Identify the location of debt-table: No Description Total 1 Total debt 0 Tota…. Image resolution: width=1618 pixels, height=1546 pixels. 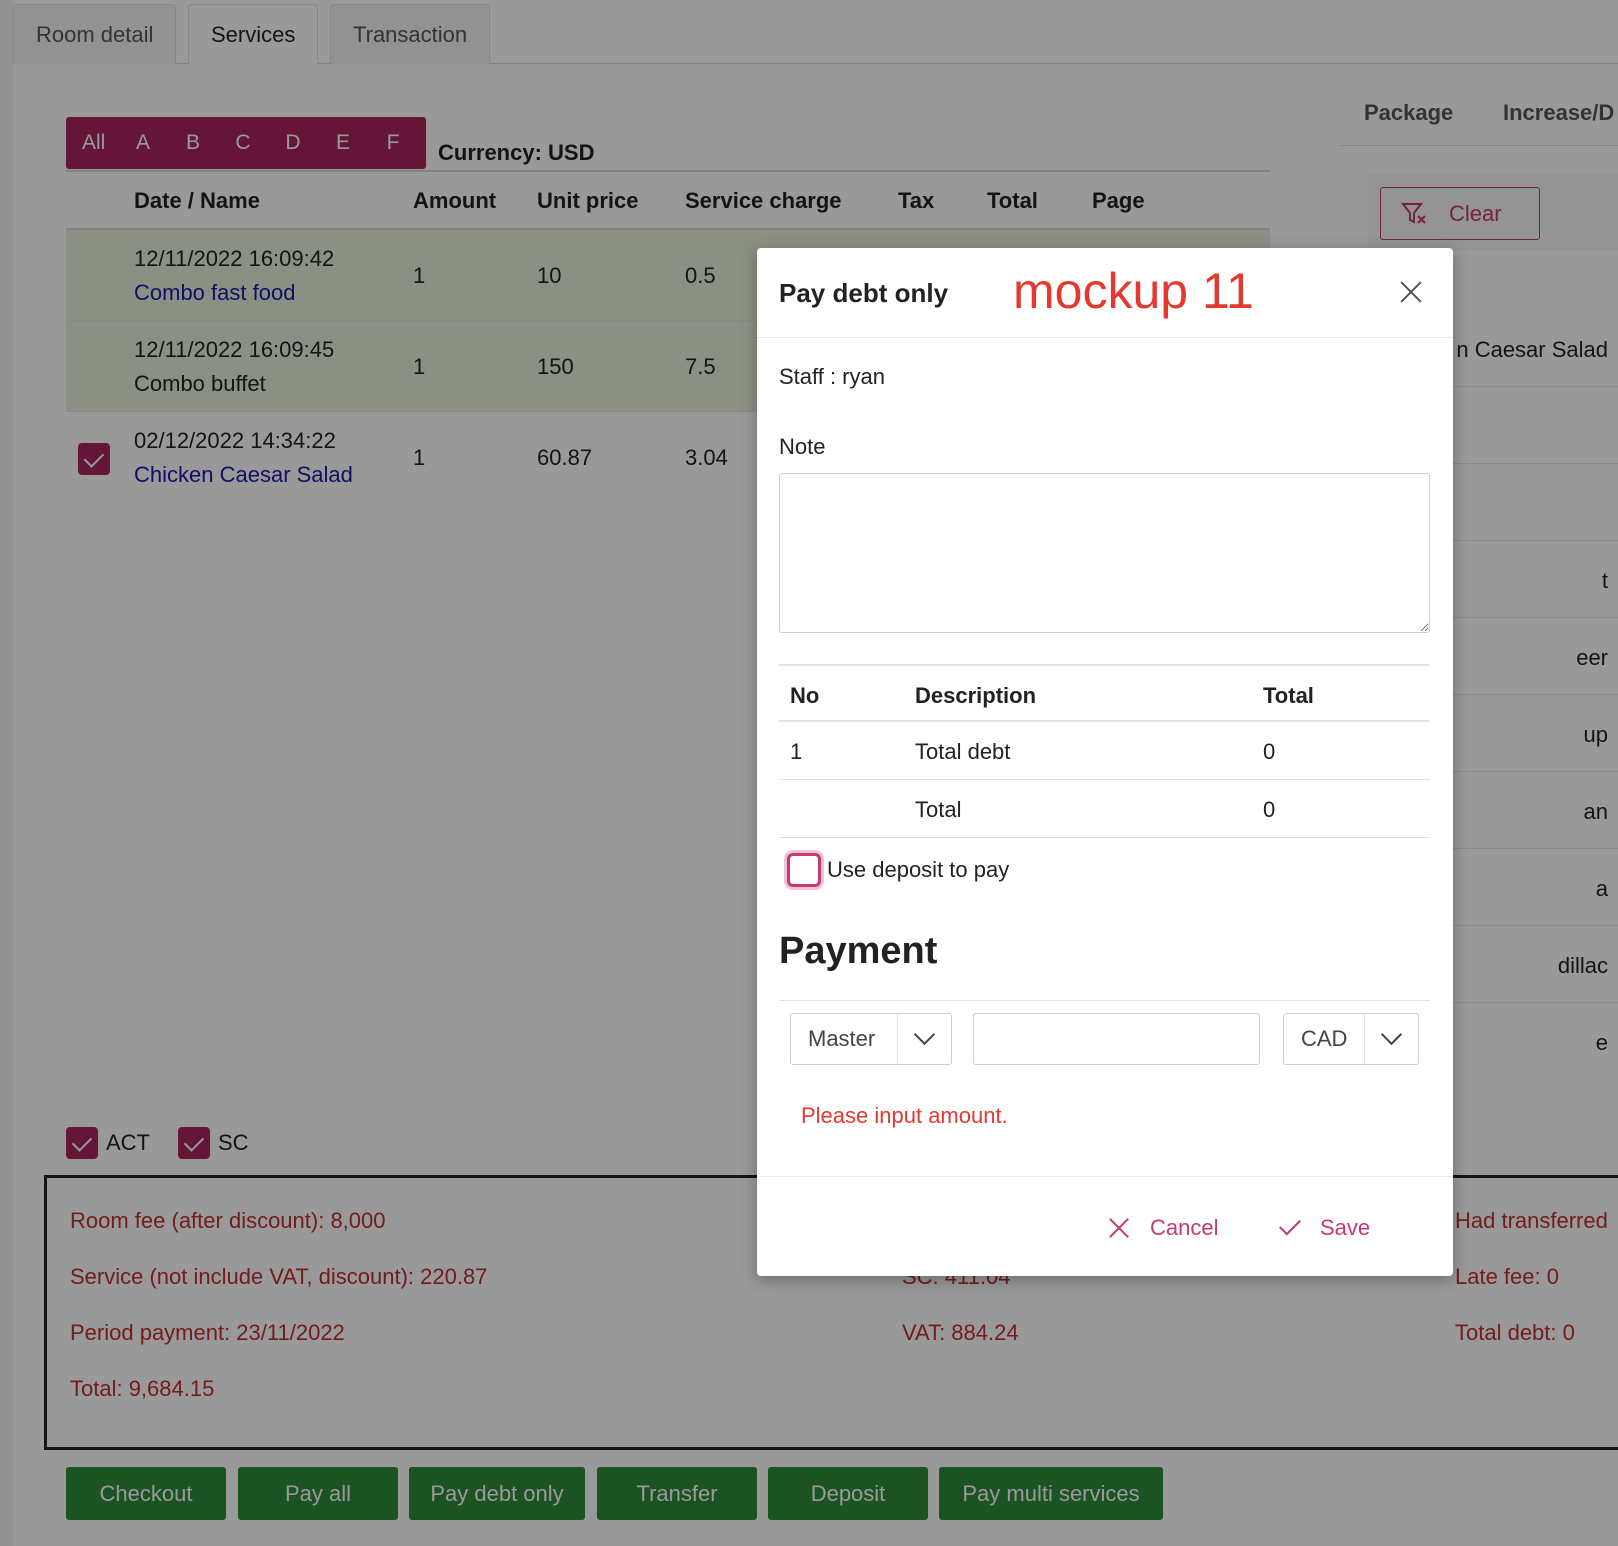
(1104, 751).